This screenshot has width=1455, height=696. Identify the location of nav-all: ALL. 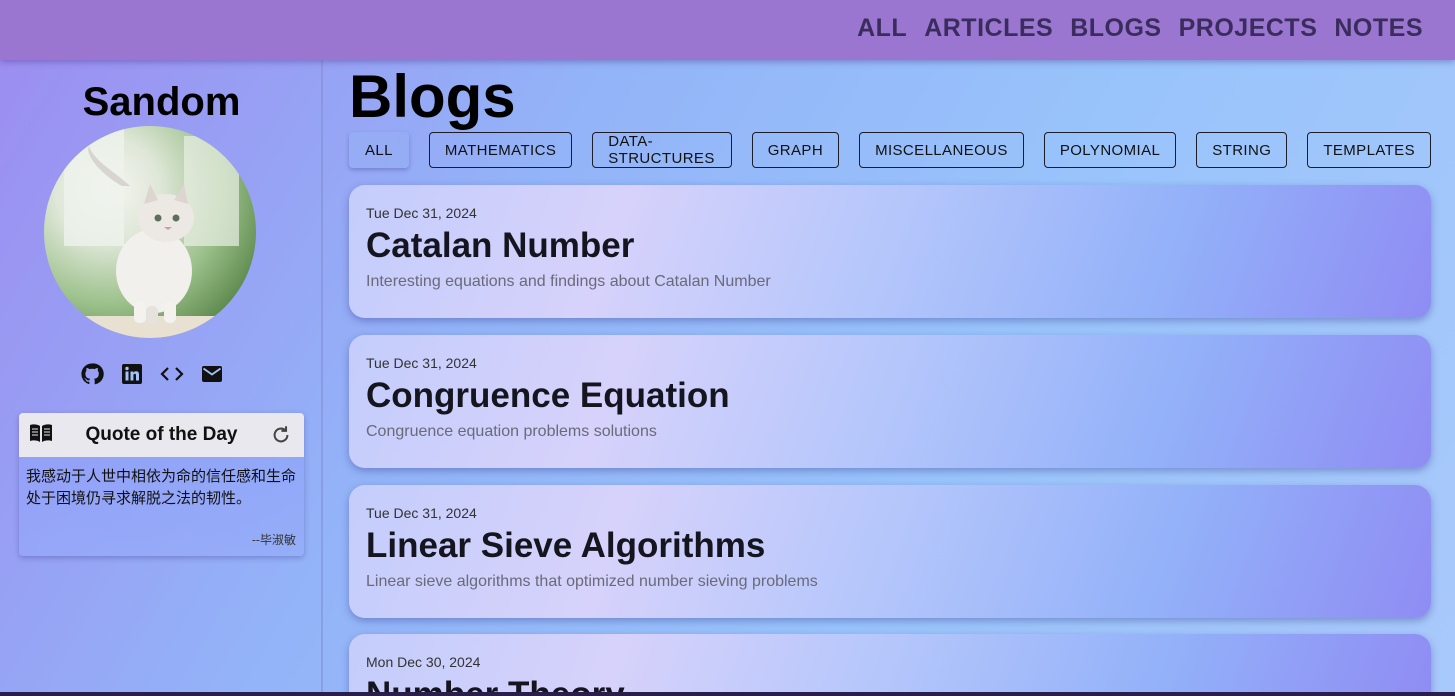
(882, 28).